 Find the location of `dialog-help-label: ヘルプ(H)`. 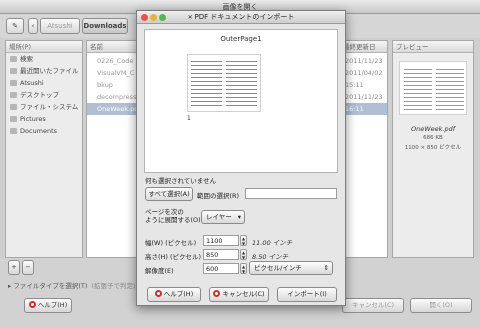

dialog-help-label: ヘルプ(H) is located at coordinates (178, 294).